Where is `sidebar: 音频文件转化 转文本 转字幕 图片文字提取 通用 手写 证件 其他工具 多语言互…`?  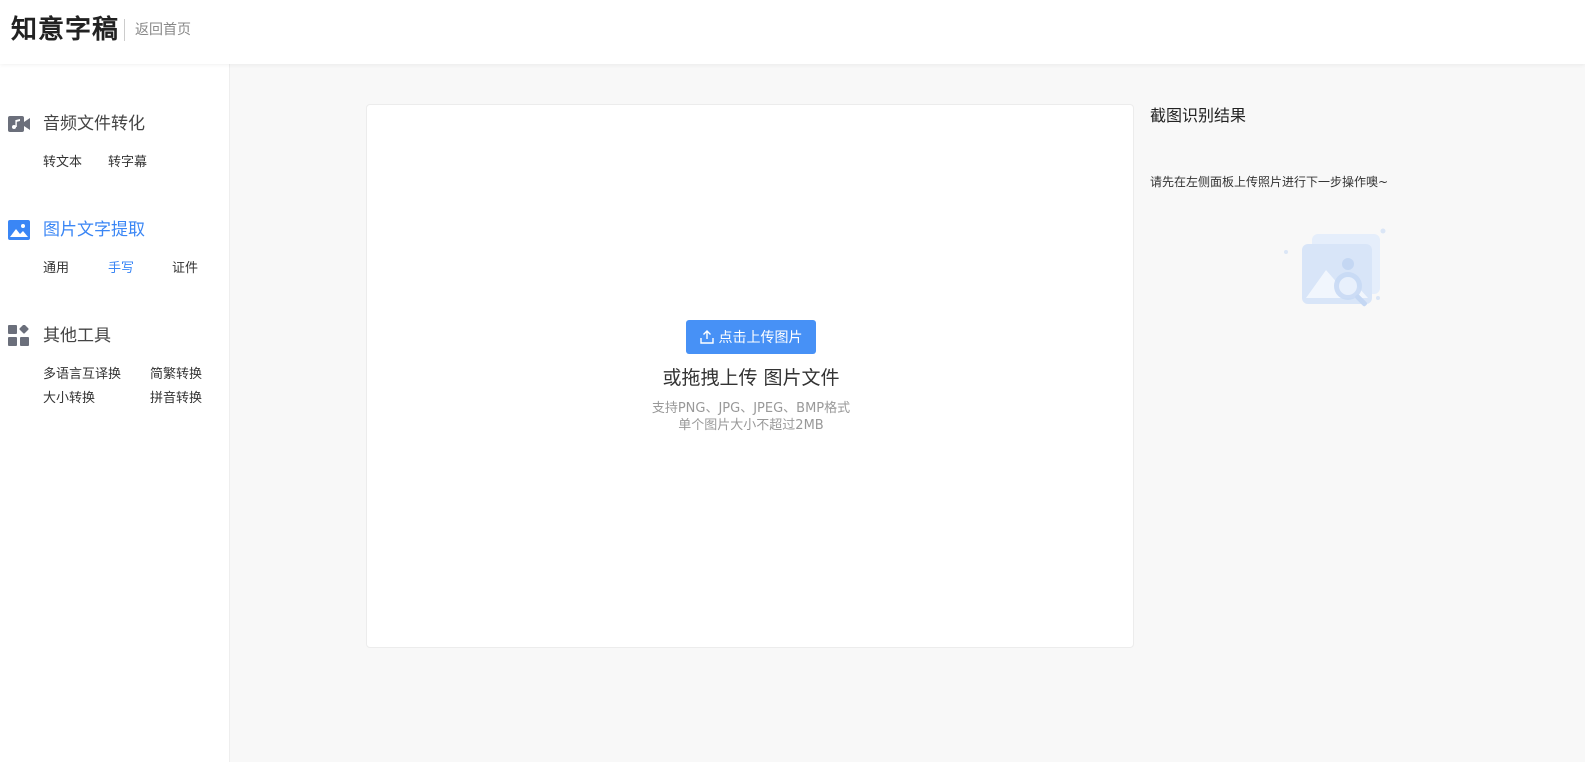 sidebar: 音频文件转化 转文本 转字幕 图片文字提取 通用 手写 证件 其他工具 多语言互… is located at coordinates (115, 413).